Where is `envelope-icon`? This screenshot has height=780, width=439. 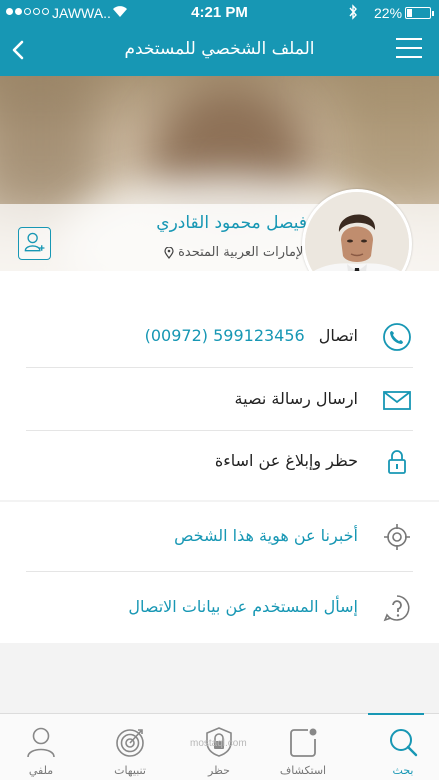 envelope-icon is located at coordinates (397, 400).